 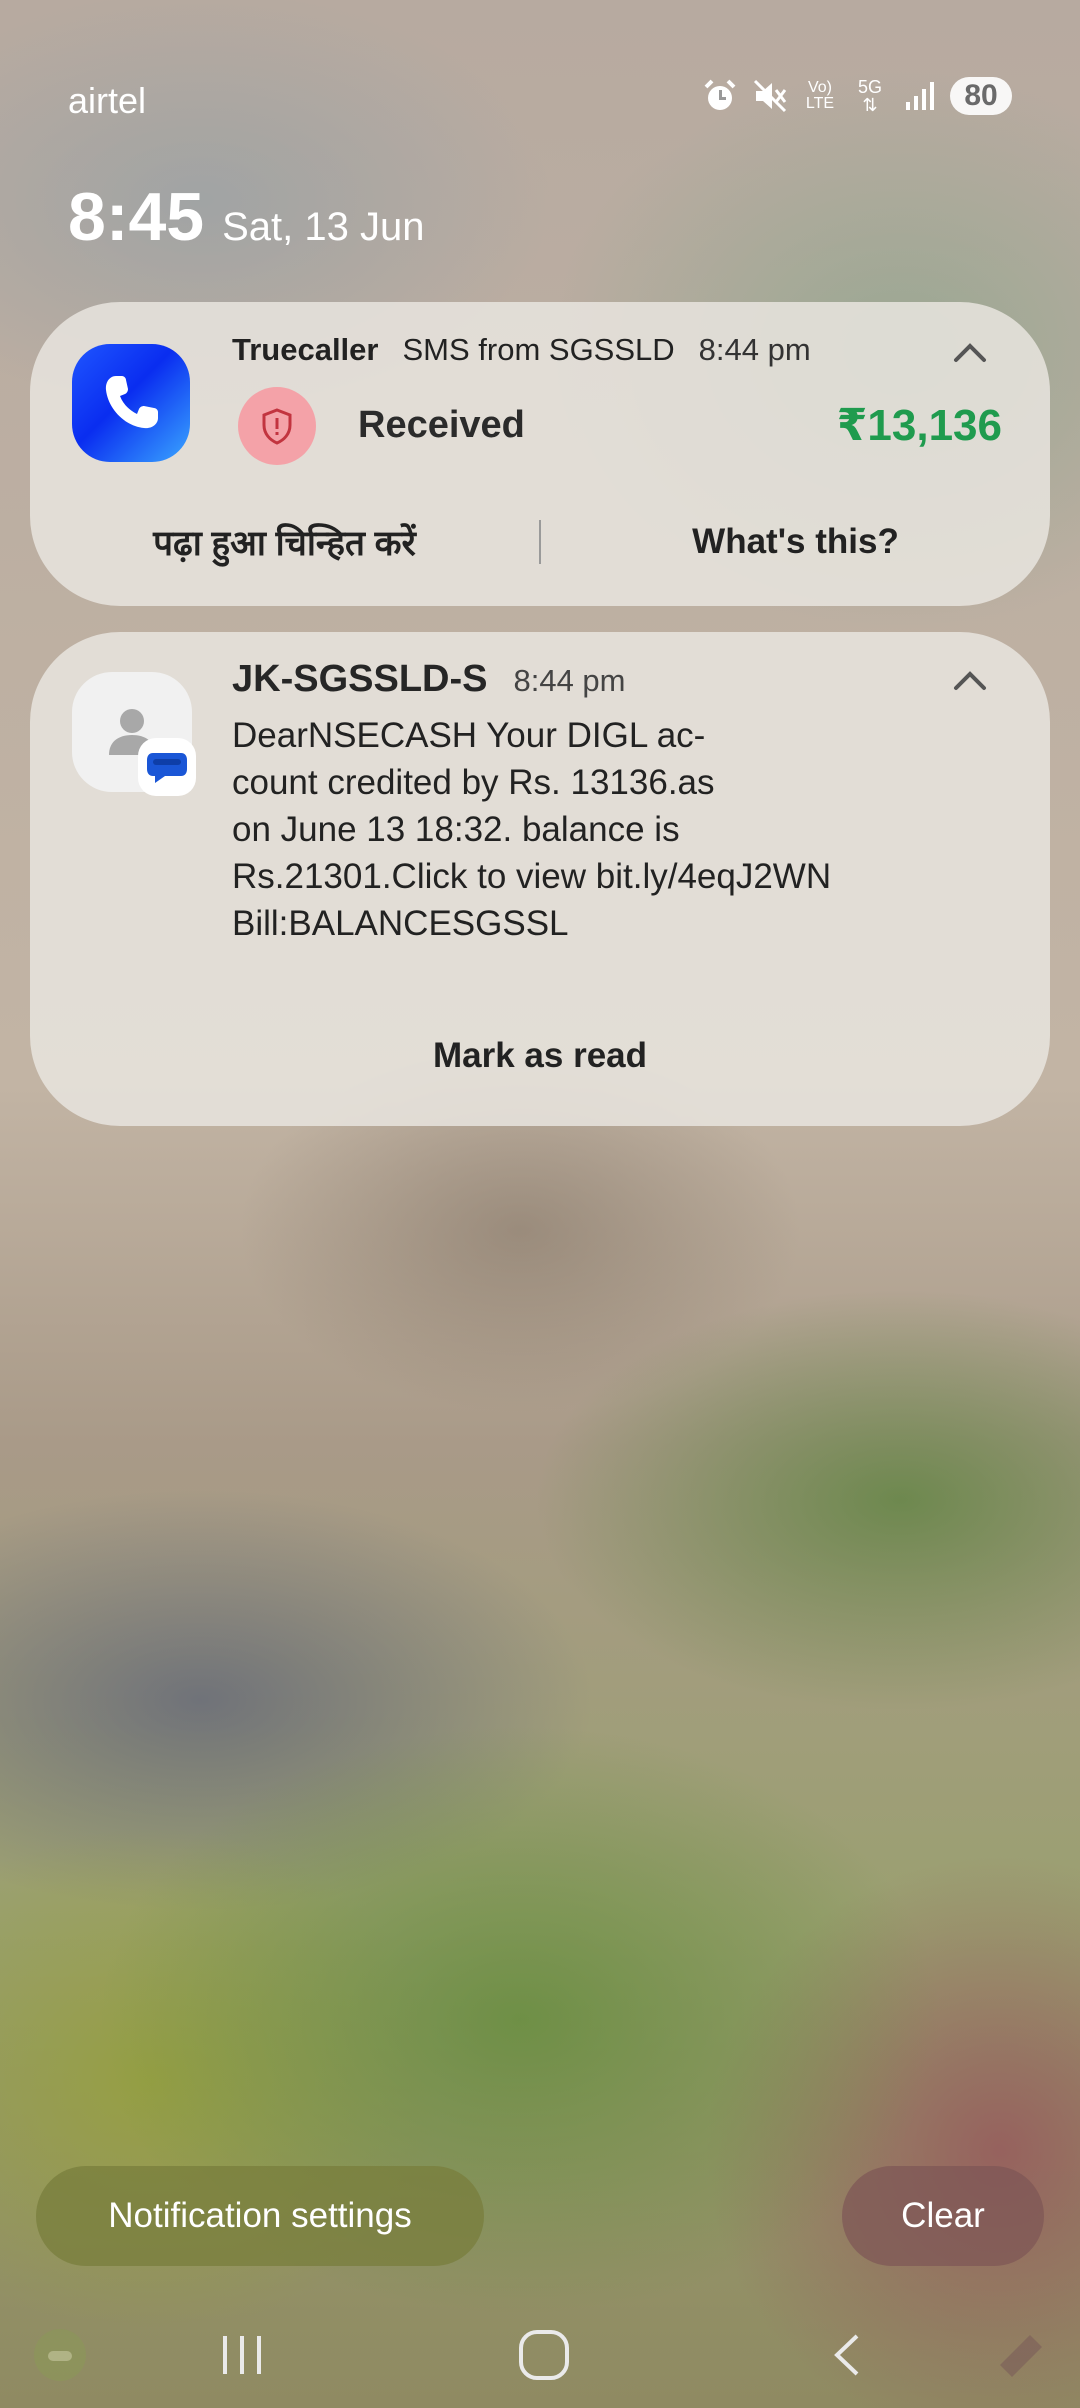 What do you see at coordinates (770, 96) in the screenshot?
I see `mute-icon` at bounding box center [770, 96].